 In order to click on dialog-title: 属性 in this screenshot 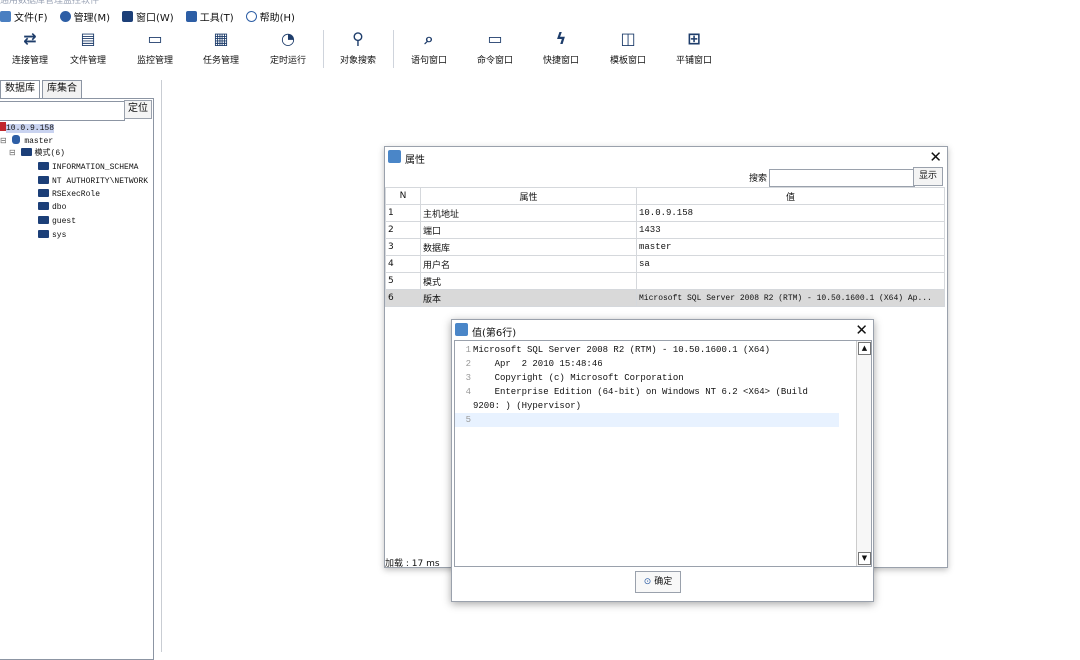, I will do `click(415, 160)`.